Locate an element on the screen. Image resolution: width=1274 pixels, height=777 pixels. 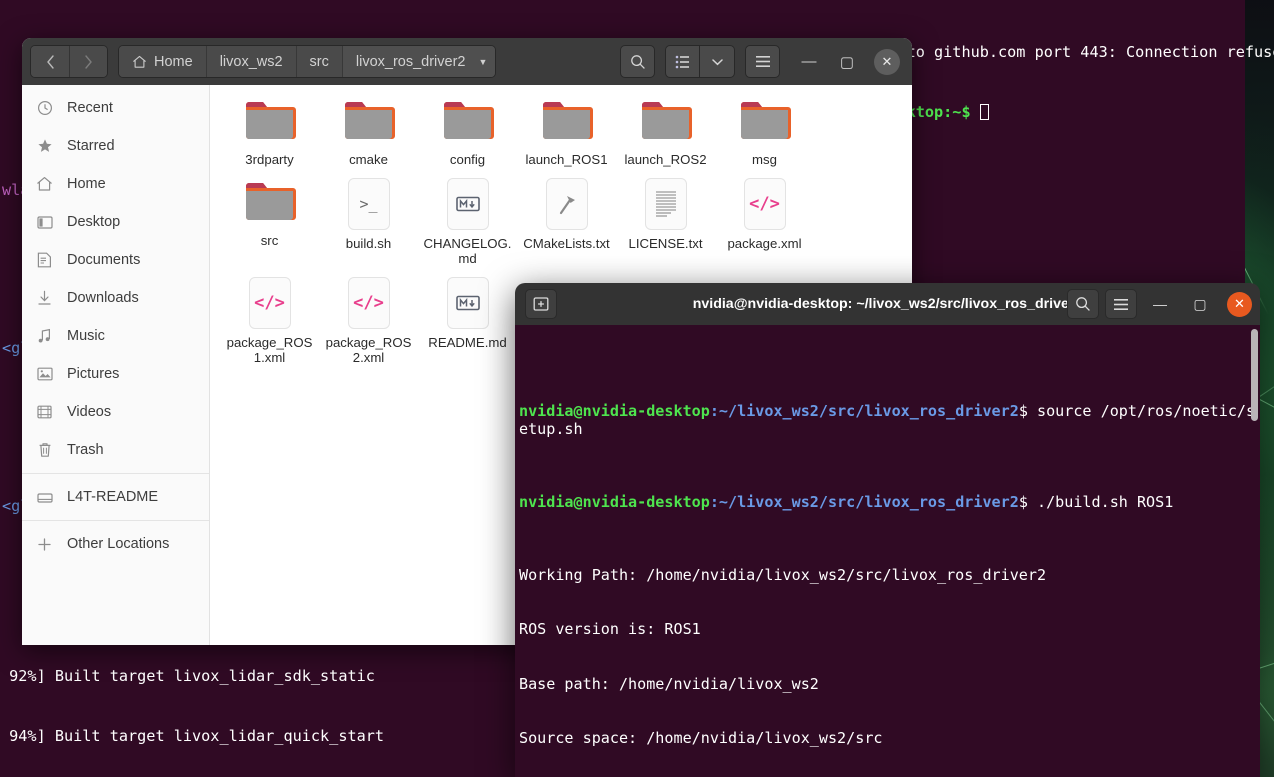
sidebar-item-videos: Videos is located at coordinates (115, 412).